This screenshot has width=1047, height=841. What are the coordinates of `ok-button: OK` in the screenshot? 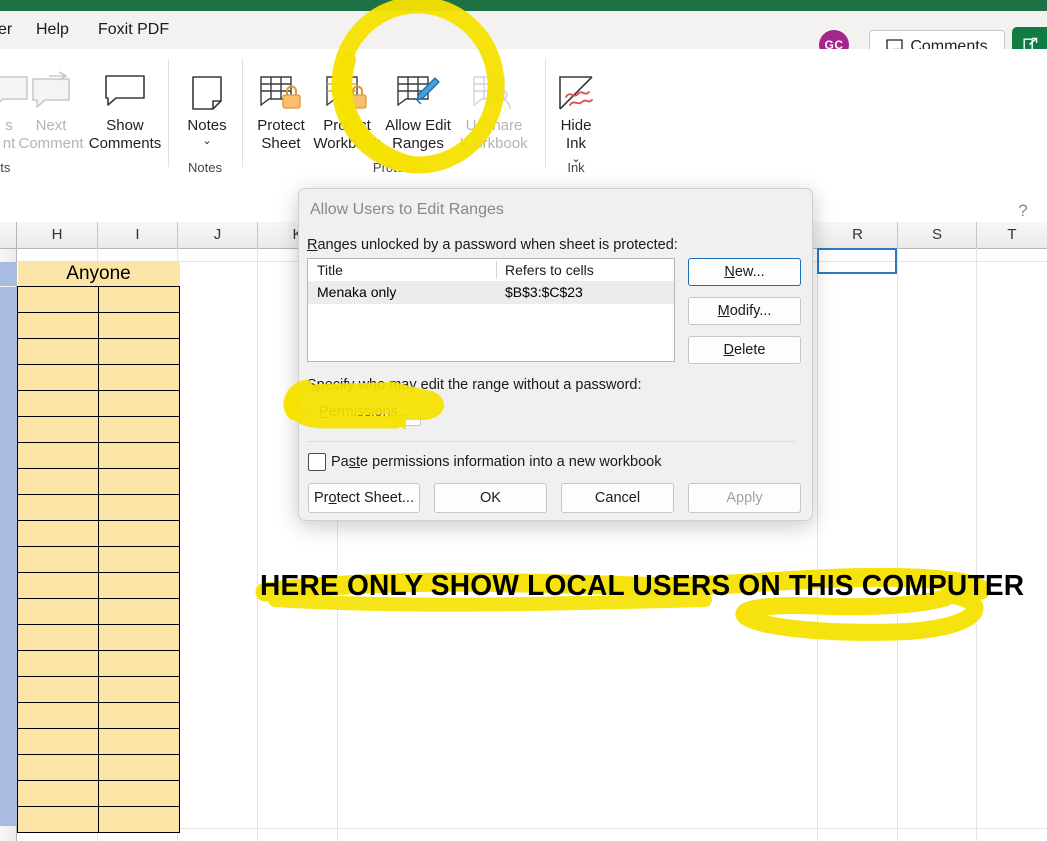 It's located at (490, 498).